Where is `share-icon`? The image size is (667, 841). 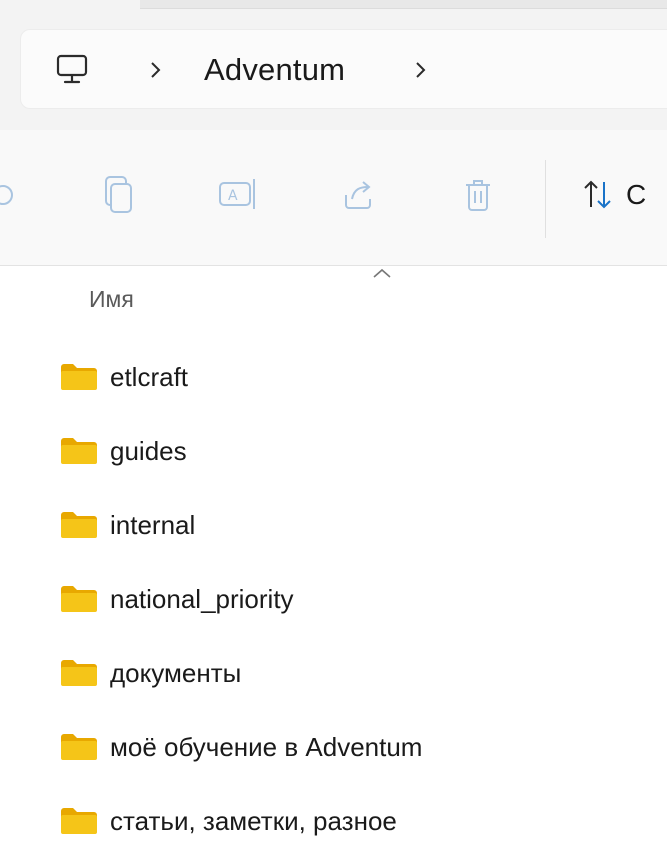 share-icon is located at coordinates (358, 195).